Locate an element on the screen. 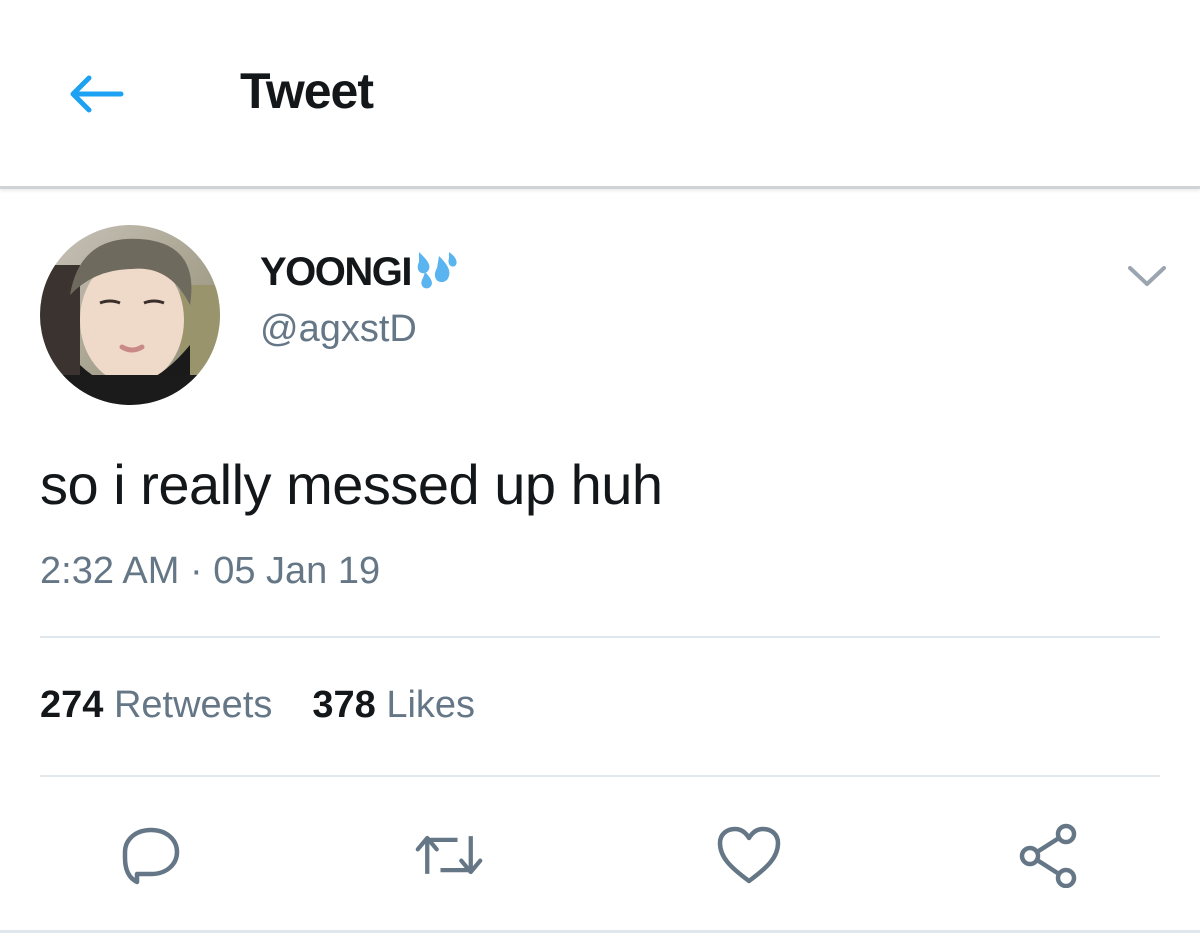  share-icon is located at coordinates (1048, 855).